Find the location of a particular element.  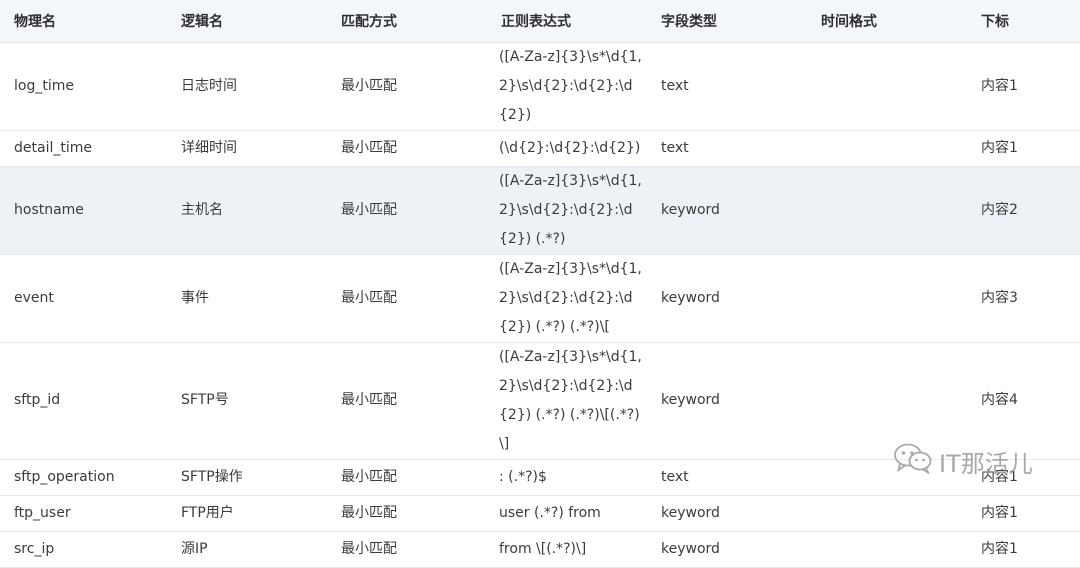

cell-logical: FTP用户 is located at coordinates (247, 513).